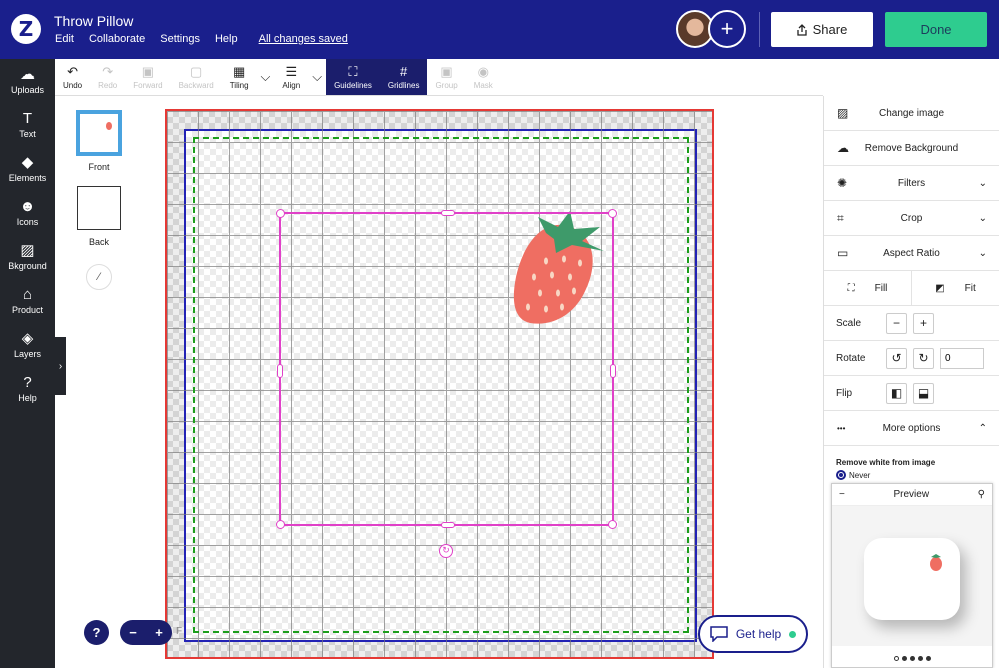 The image size is (999, 668). I want to click on share-button: Share, so click(822, 29).